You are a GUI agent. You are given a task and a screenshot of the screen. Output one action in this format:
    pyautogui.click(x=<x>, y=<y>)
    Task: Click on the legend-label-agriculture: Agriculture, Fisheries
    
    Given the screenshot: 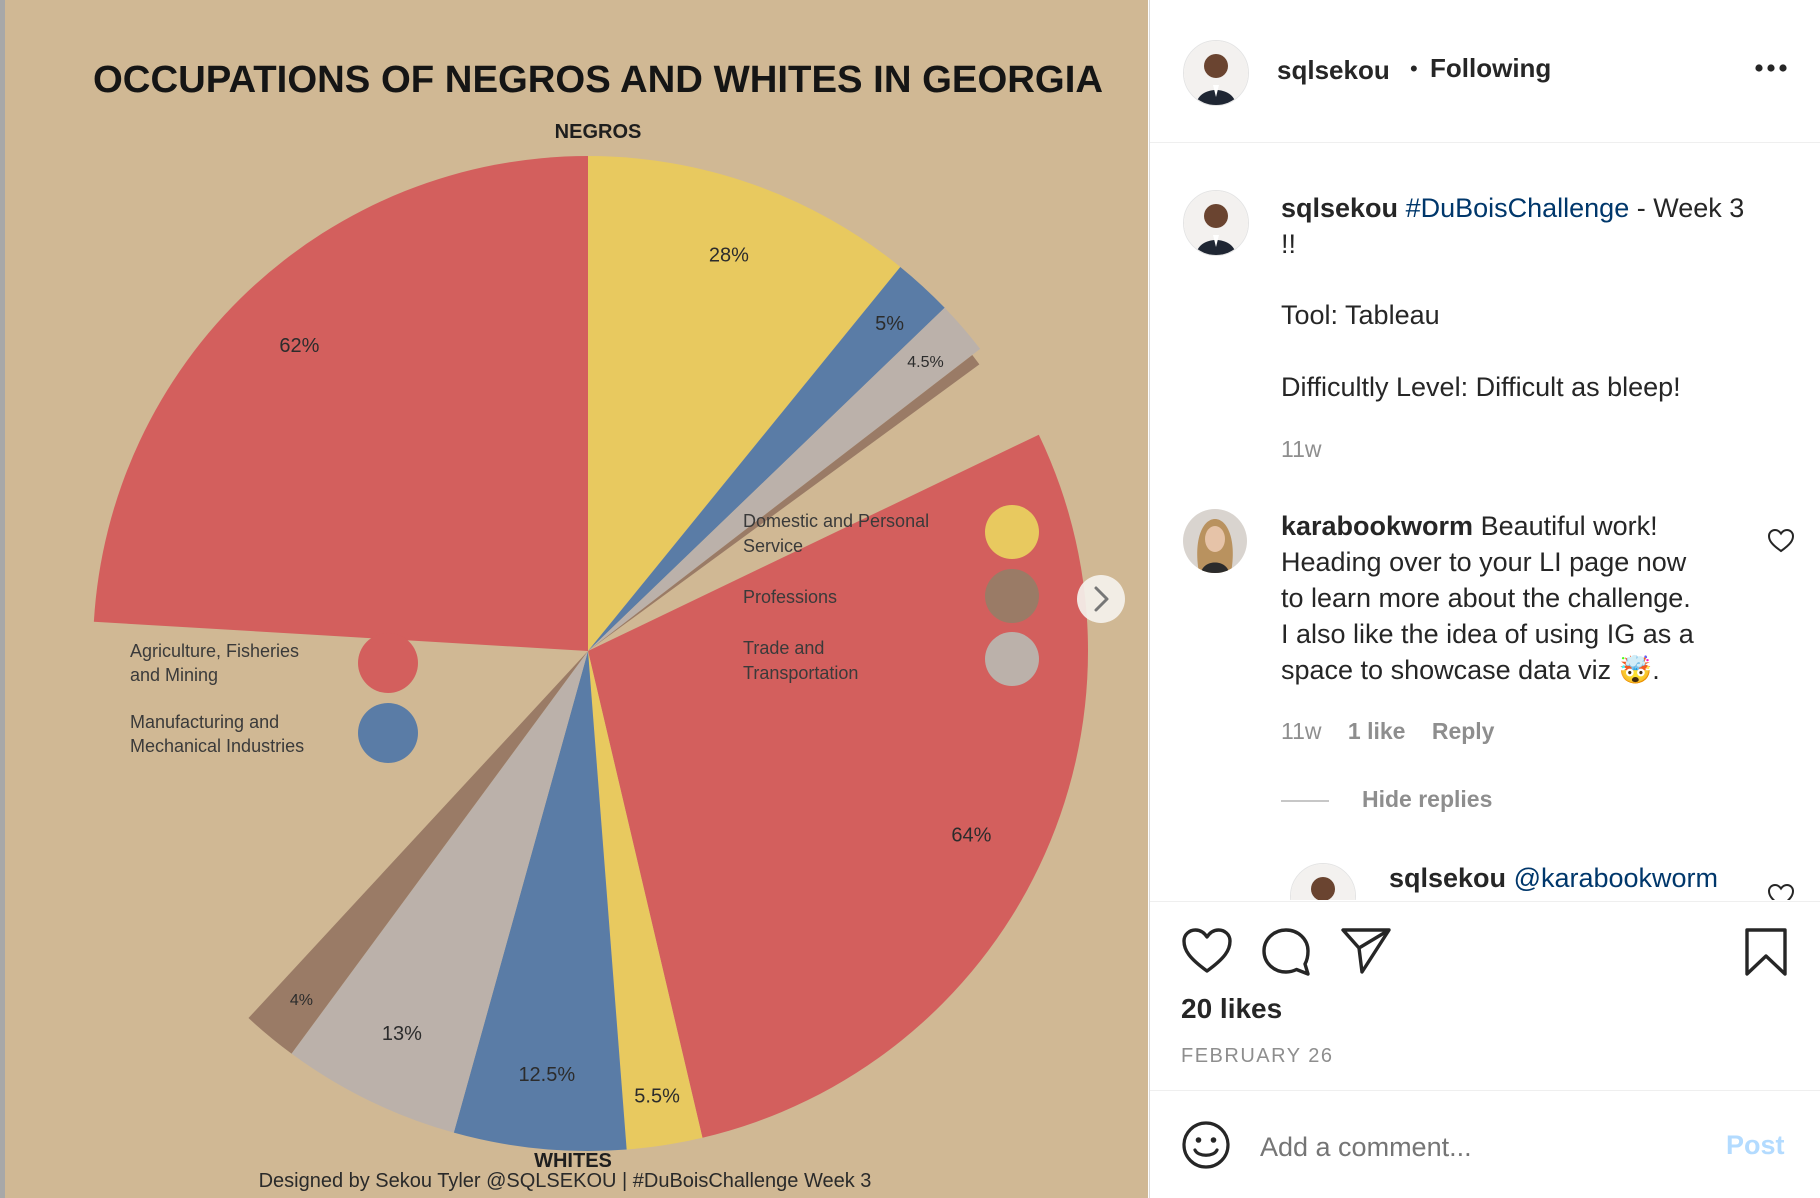 What is the action you would take?
    pyautogui.click(x=214, y=651)
    